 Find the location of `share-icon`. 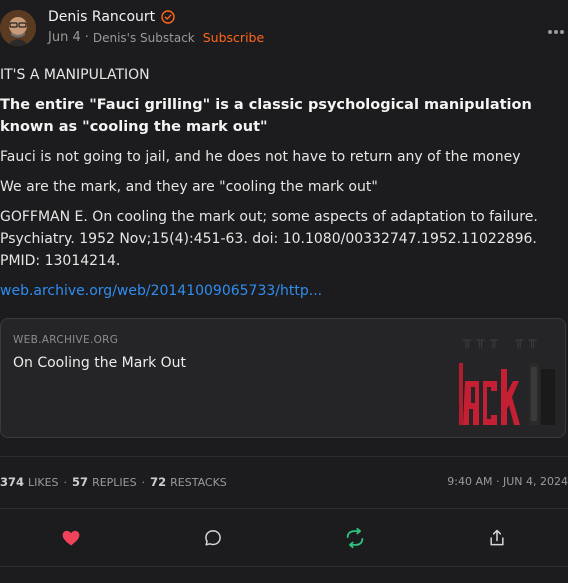

share-icon is located at coordinates (497, 537).